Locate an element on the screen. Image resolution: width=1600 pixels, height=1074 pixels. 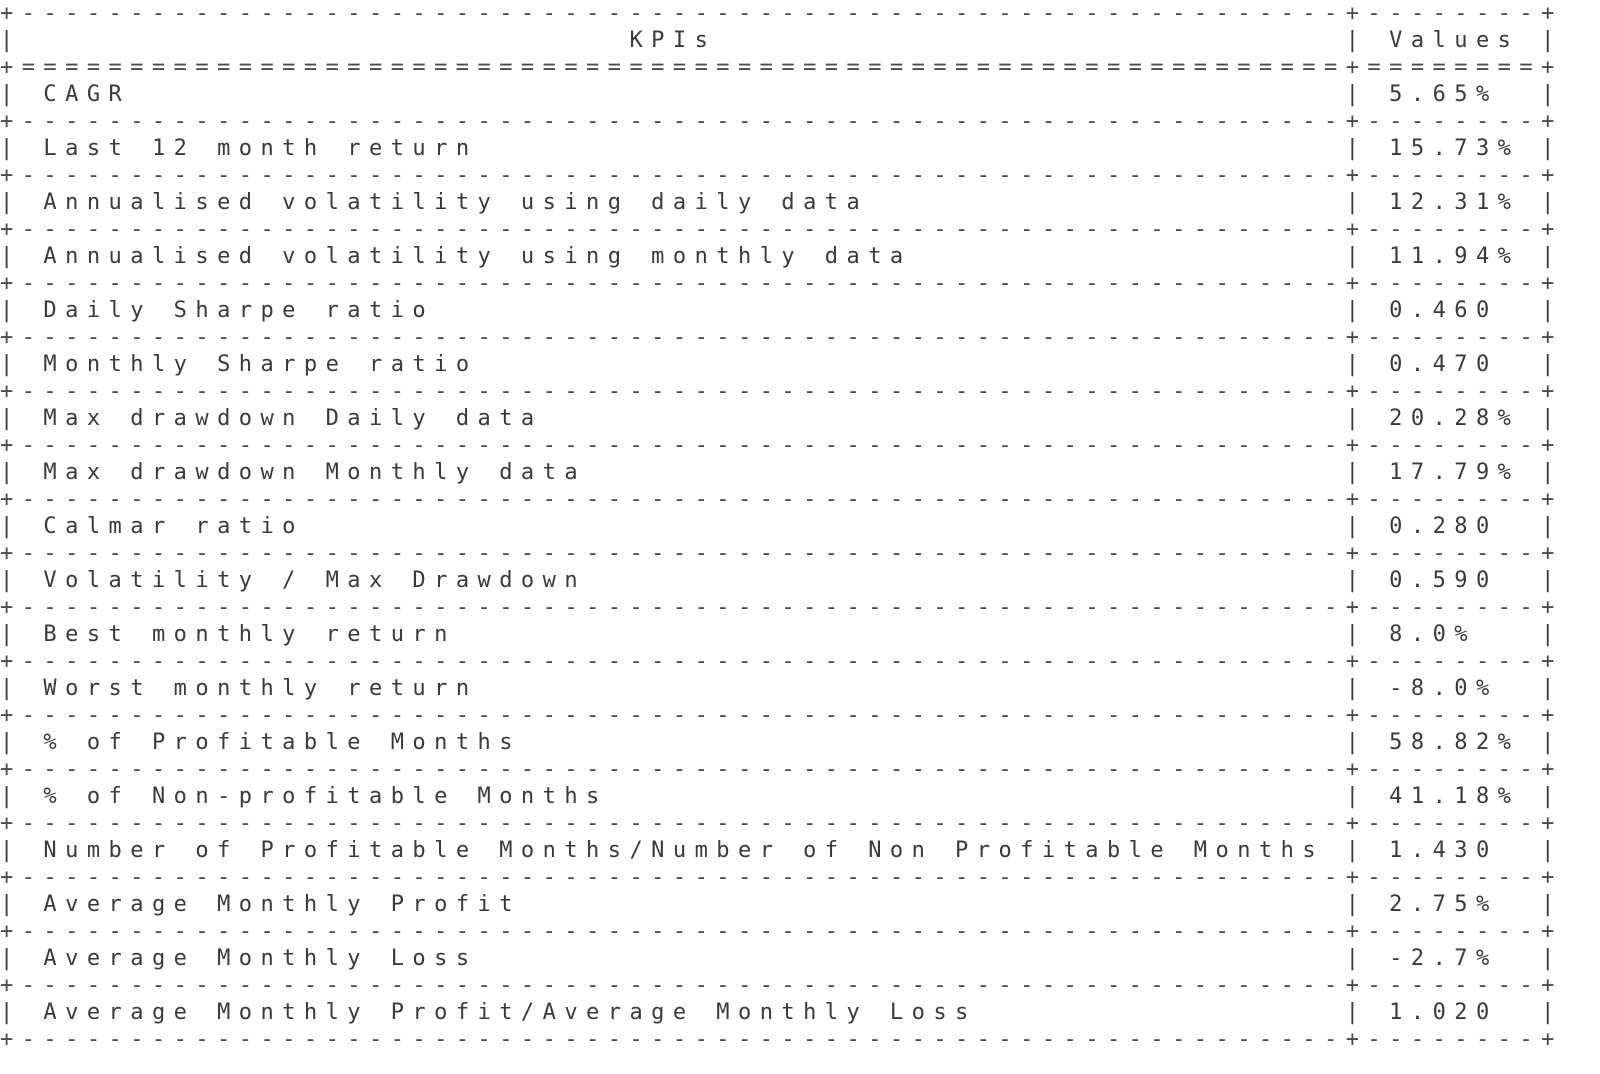
header-values: Values is located at coordinates (1454, 40).